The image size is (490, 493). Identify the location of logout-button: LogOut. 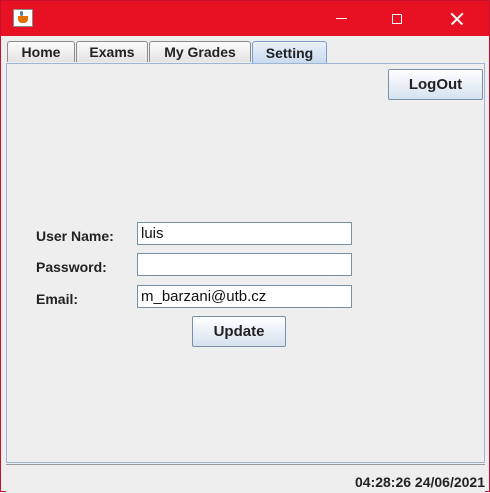
(435, 84).